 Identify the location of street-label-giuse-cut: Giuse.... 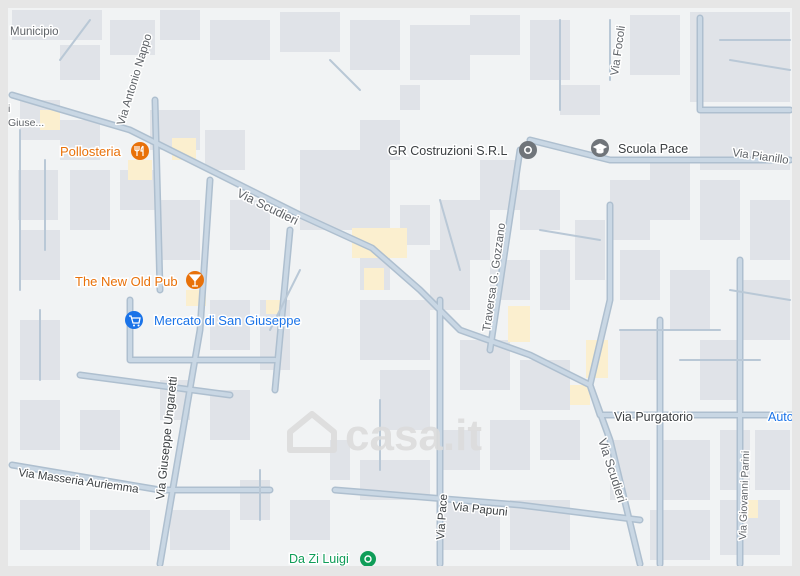
(26, 123).